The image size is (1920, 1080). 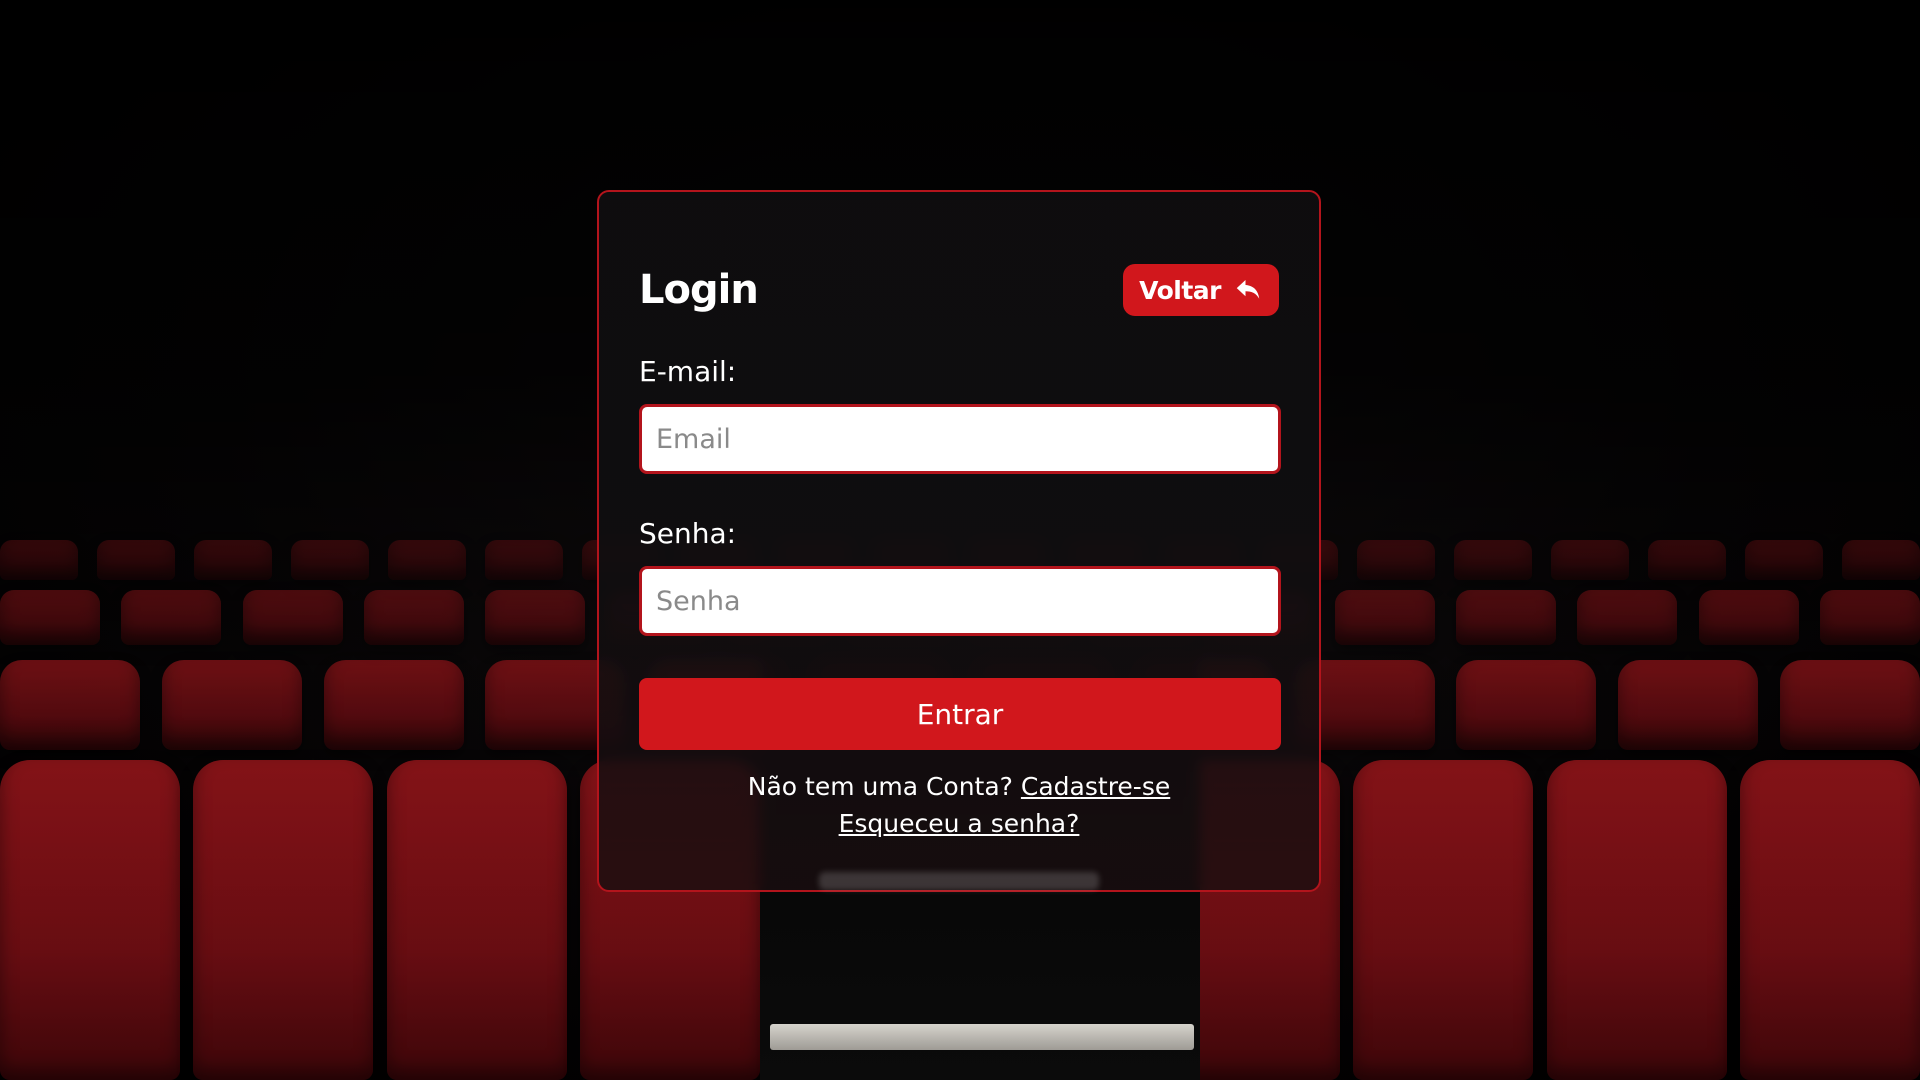 I want to click on email-label: E-mail:, so click(x=688, y=371).